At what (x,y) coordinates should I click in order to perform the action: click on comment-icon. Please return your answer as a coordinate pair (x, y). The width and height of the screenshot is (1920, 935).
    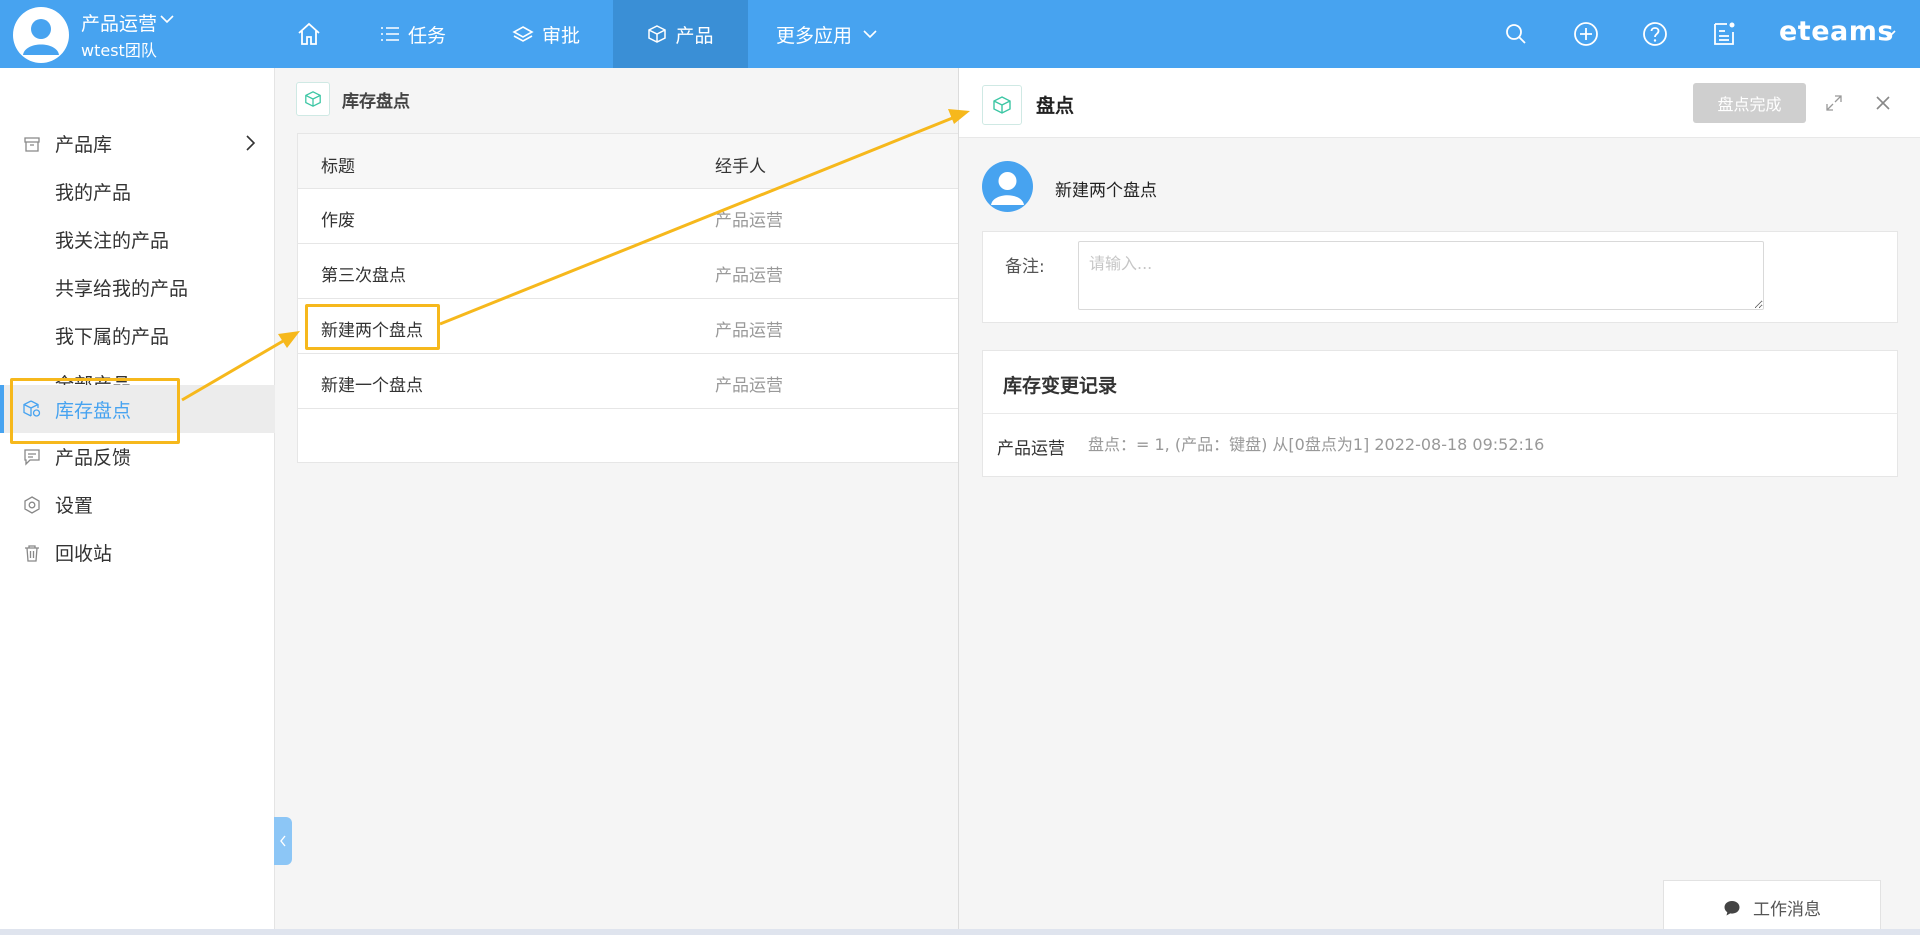
    Looking at the image, I should click on (32, 457).